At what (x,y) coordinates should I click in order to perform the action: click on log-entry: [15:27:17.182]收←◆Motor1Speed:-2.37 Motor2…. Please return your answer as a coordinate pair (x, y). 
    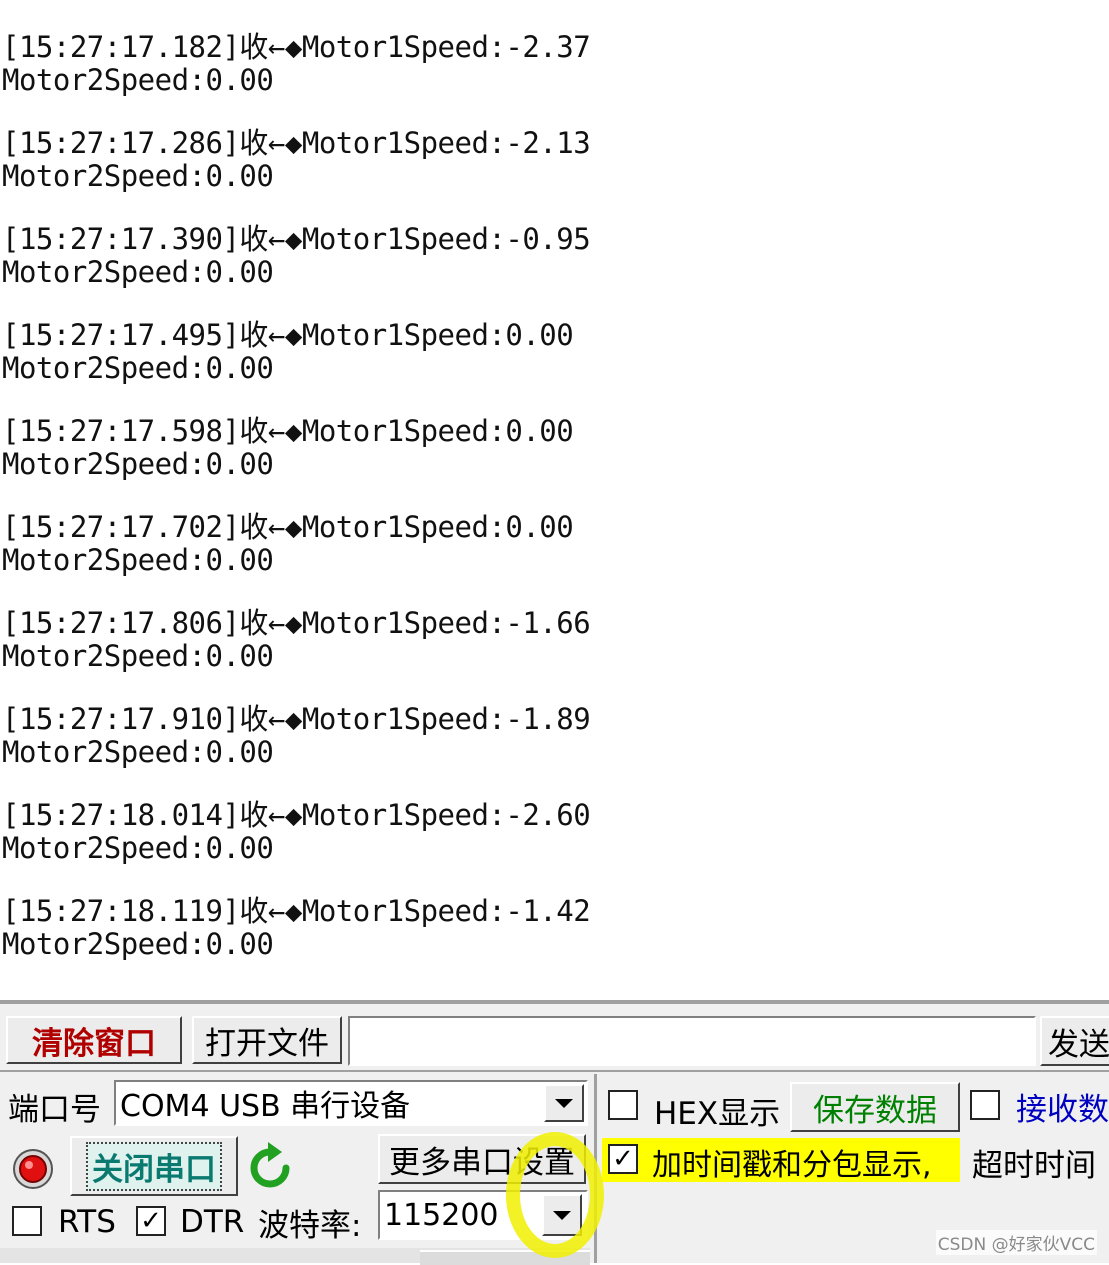
    Looking at the image, I should click on (296, 63).